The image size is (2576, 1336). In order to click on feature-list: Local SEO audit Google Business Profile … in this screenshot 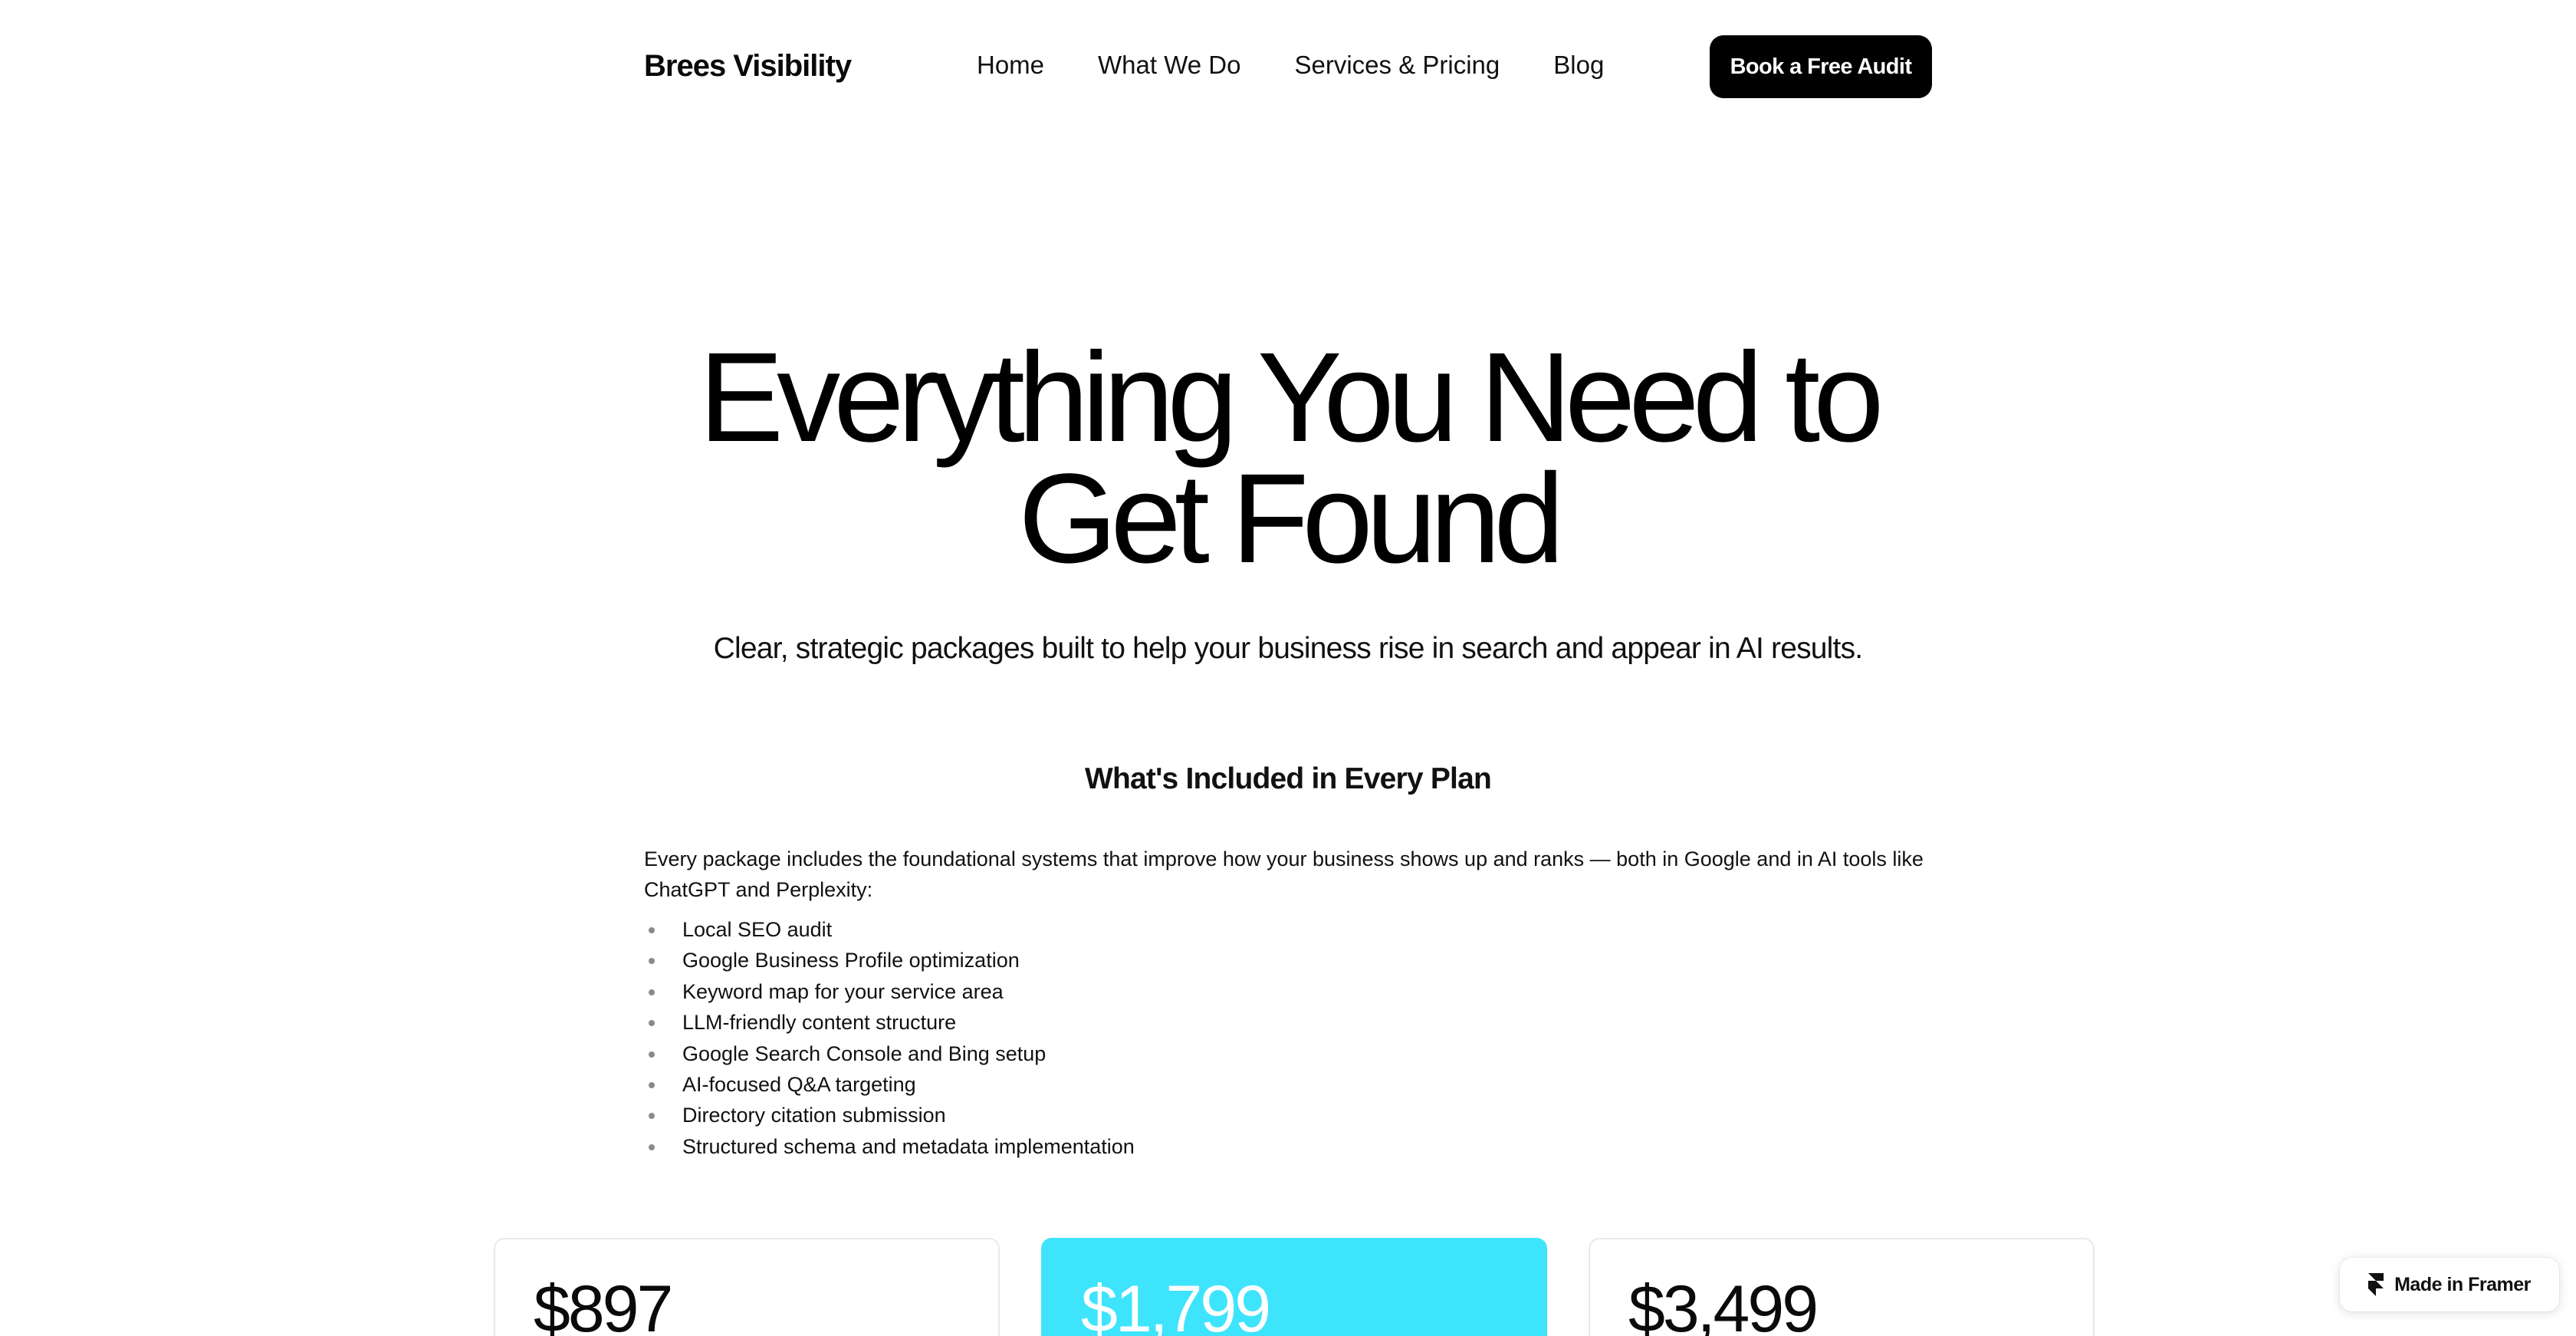, I will do `click(1288, 1038)`.